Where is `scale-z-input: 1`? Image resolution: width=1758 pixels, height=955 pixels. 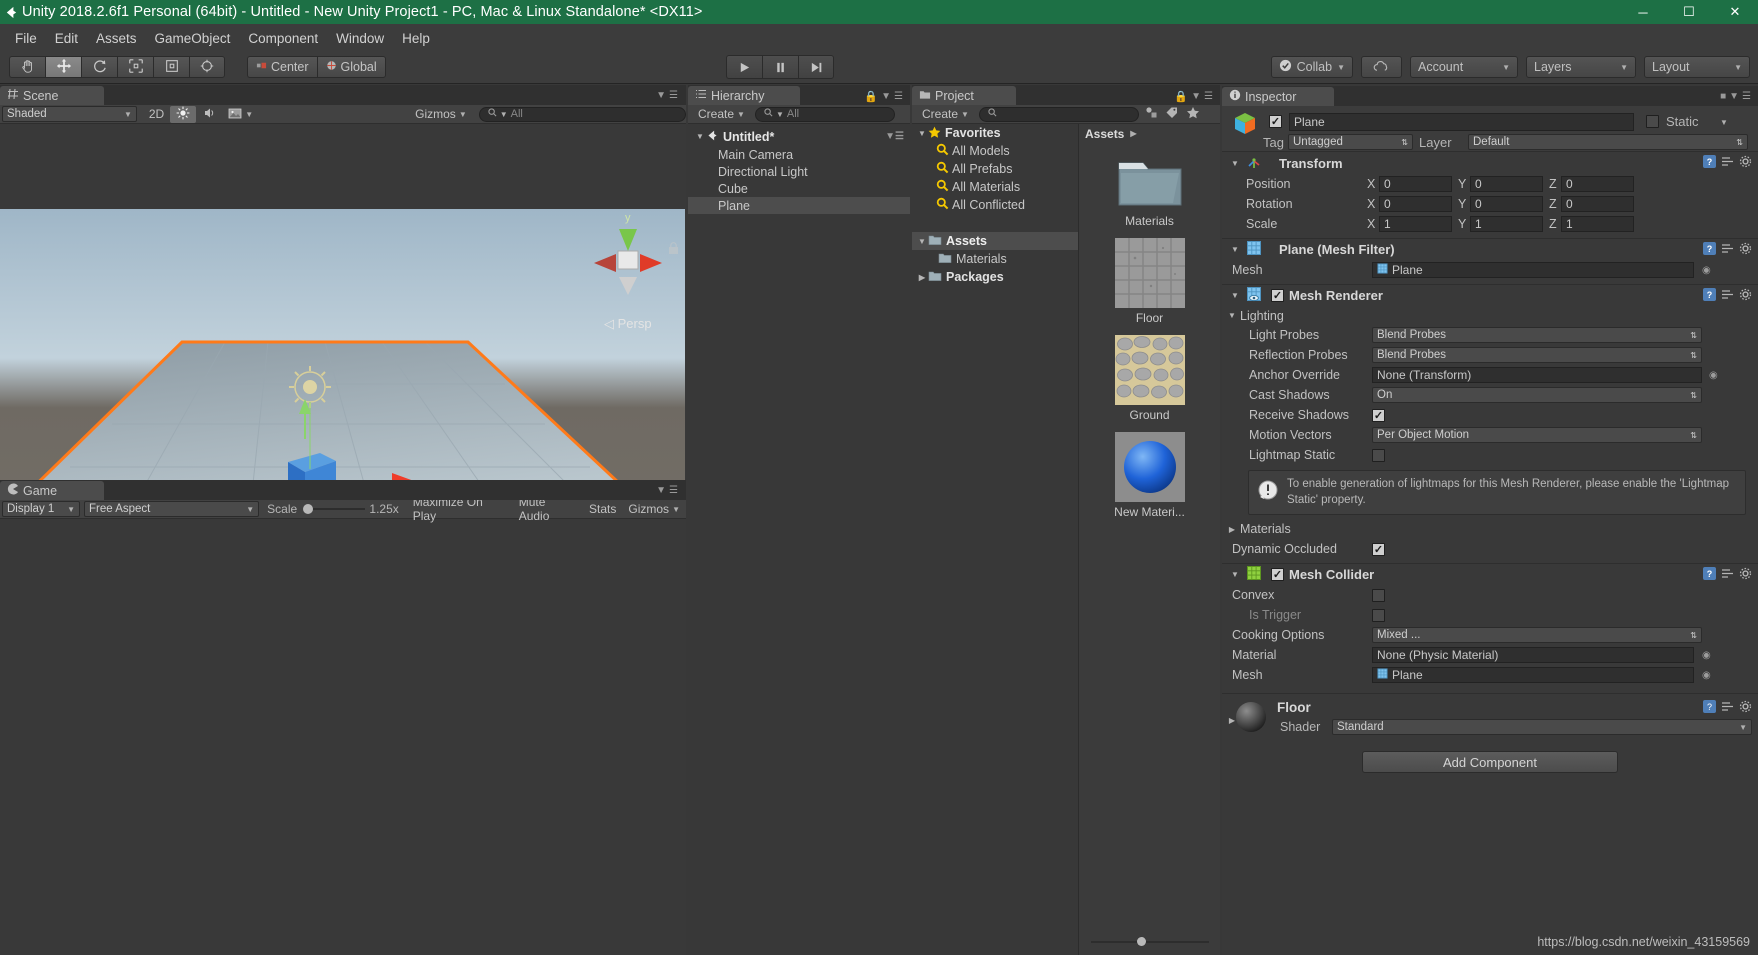
scale-z-input: 1 is located at coordinates (1597, 224).